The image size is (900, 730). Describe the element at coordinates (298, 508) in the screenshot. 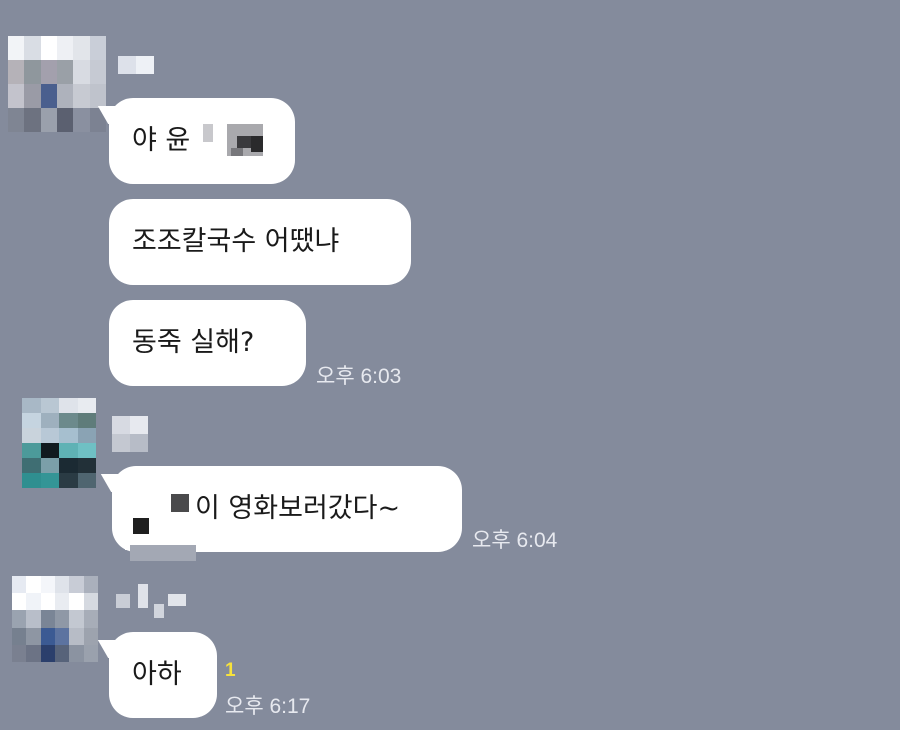

I see `message-text: 이 영화보러갔다~` at that location.